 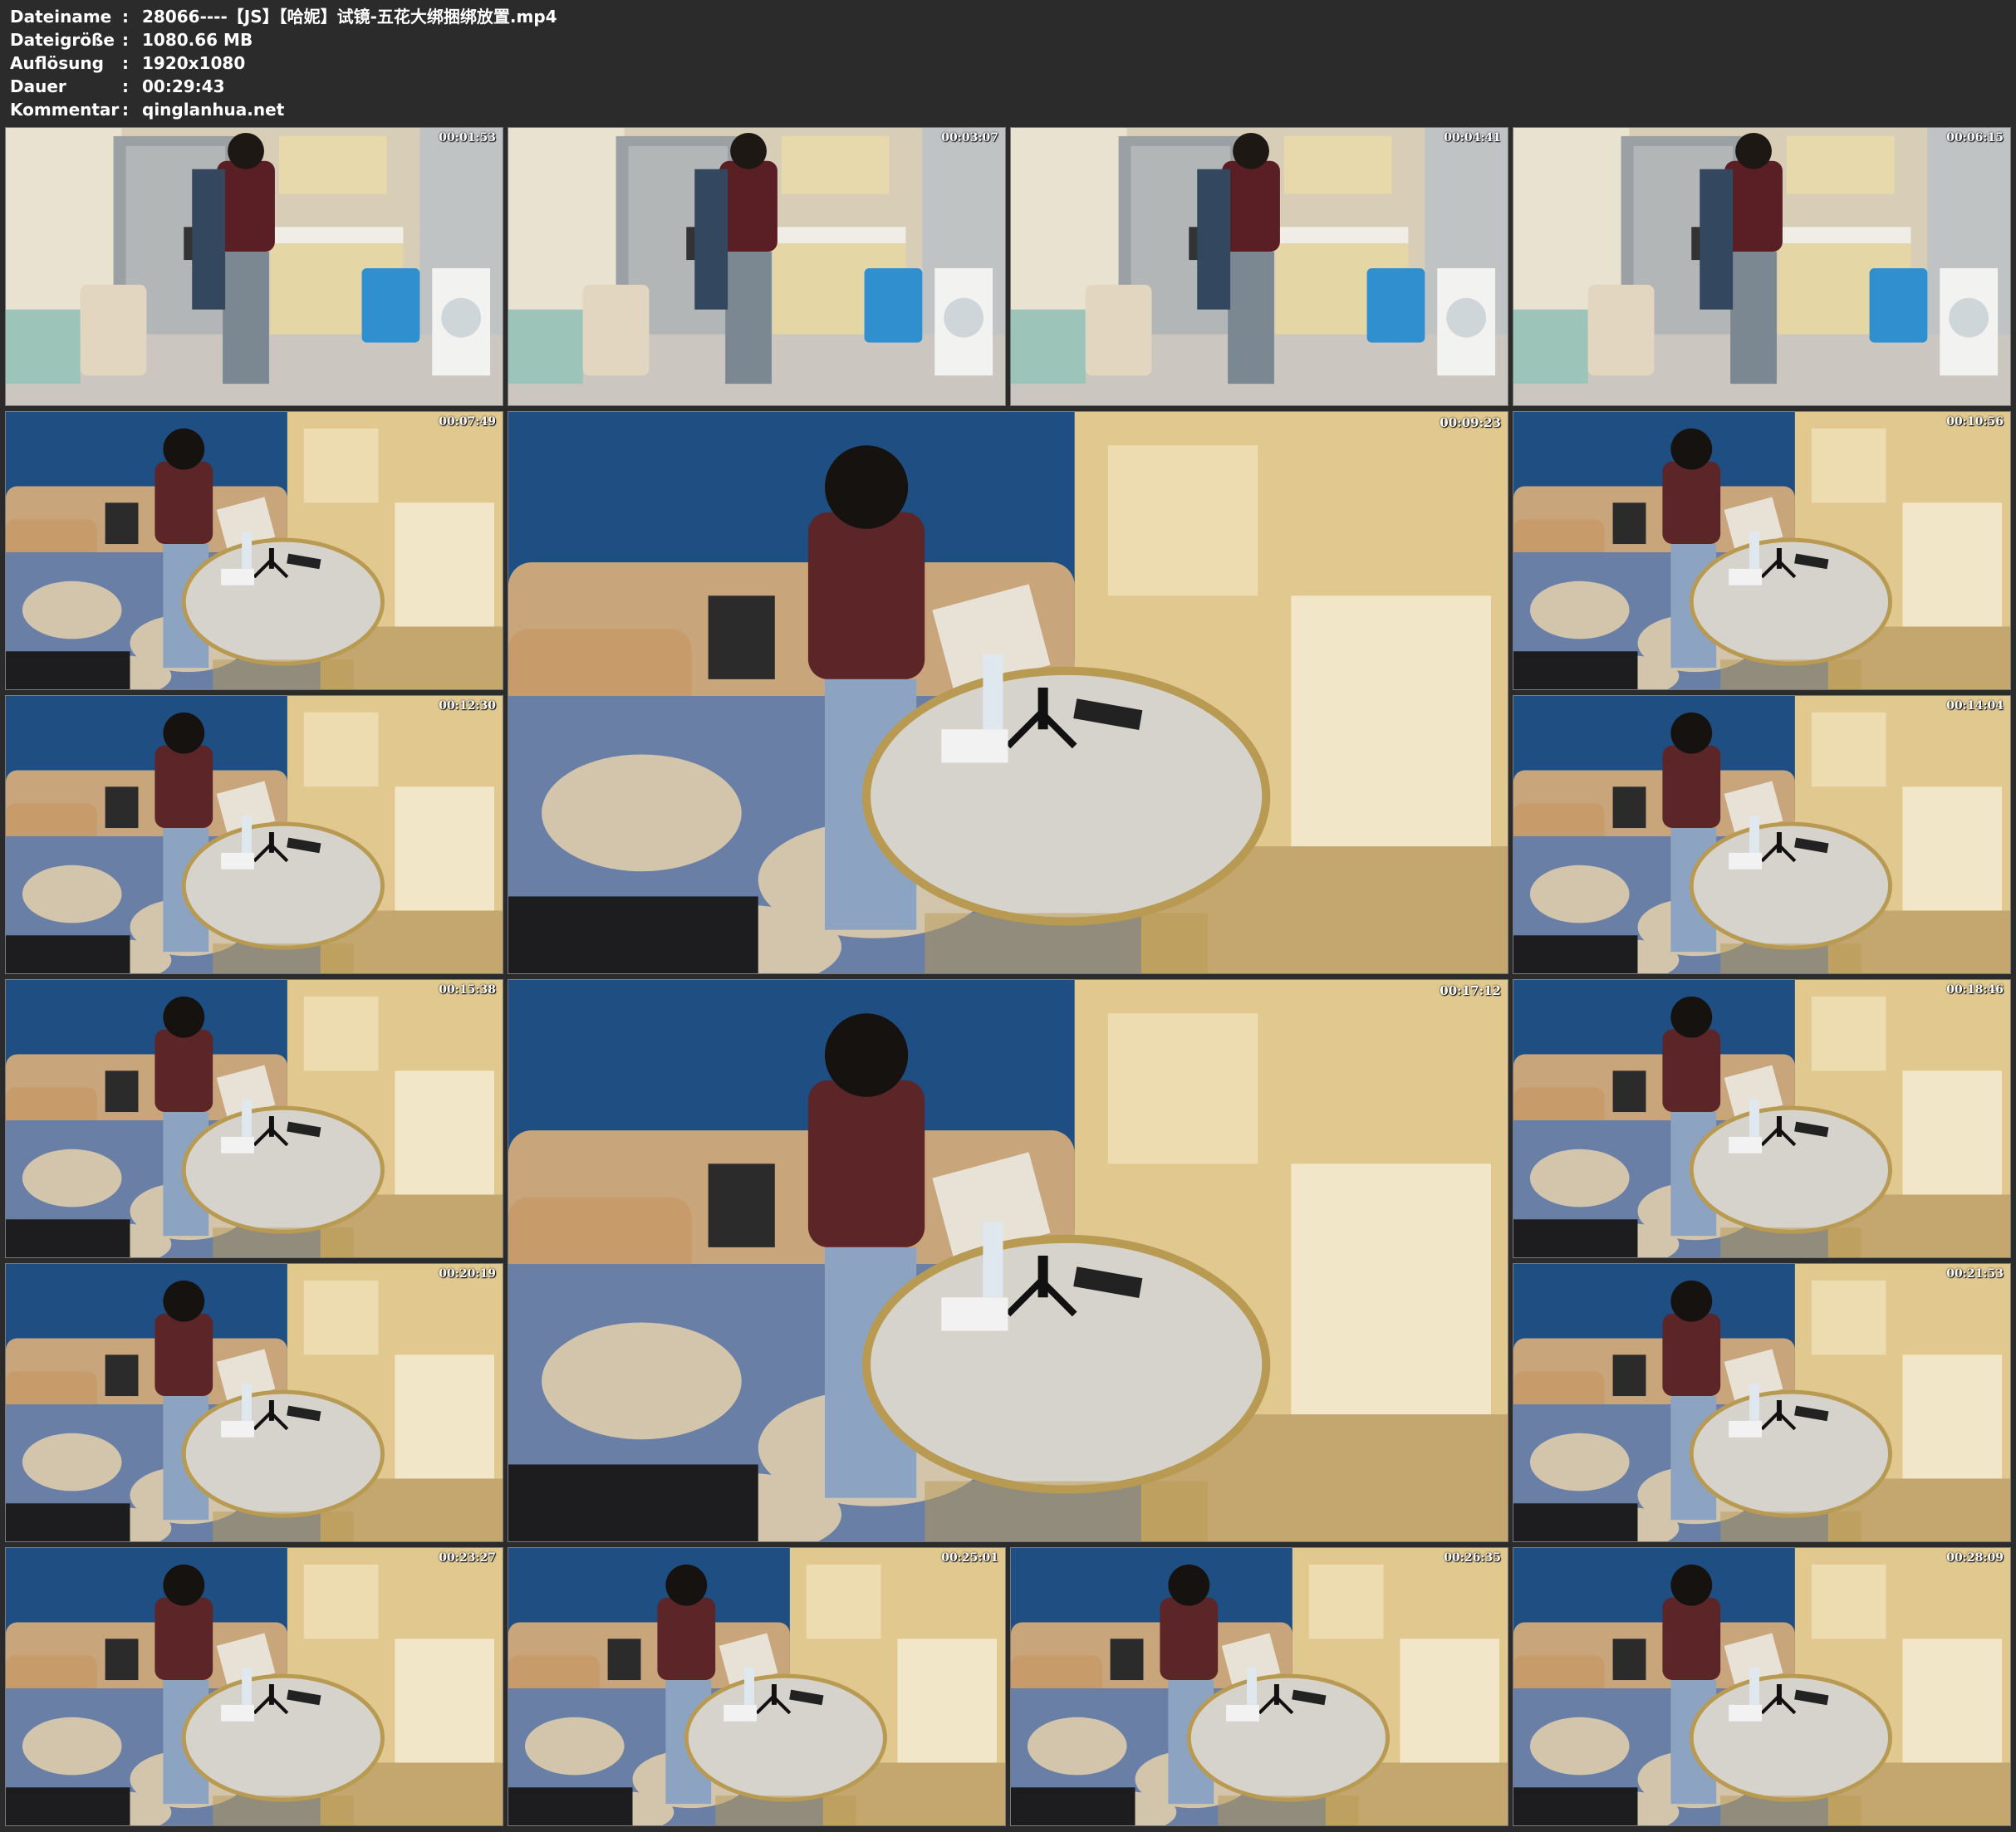 I want to click on thumbnail-timestamp: 00:09:23, so click(x=1470, y=422).